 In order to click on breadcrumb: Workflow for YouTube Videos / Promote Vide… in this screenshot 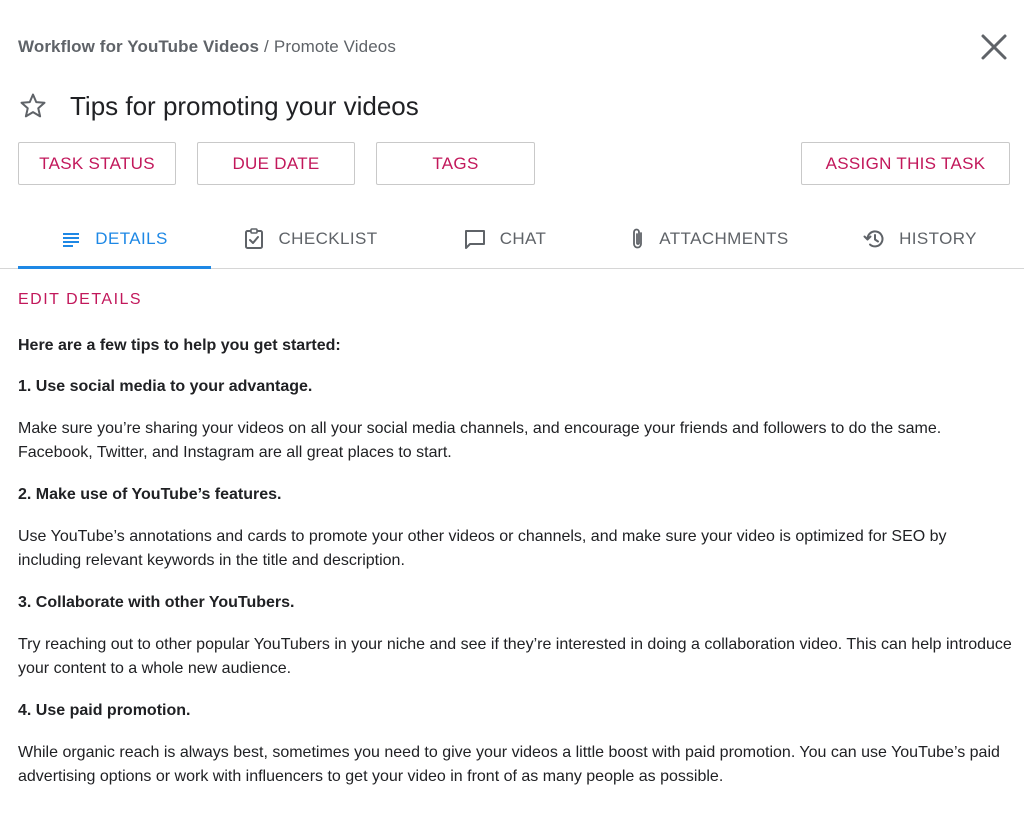, I will do `click(207, 47)`.